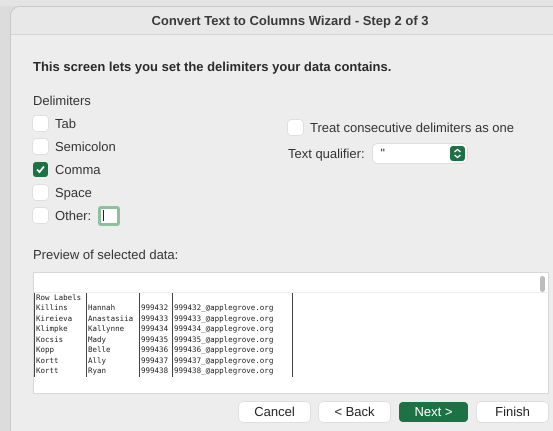 The height and width of the screenshot is (431, 553). Describe the element at coordinates (433, 412) in the screenshot. I see `primary-button: Next >` at that location.